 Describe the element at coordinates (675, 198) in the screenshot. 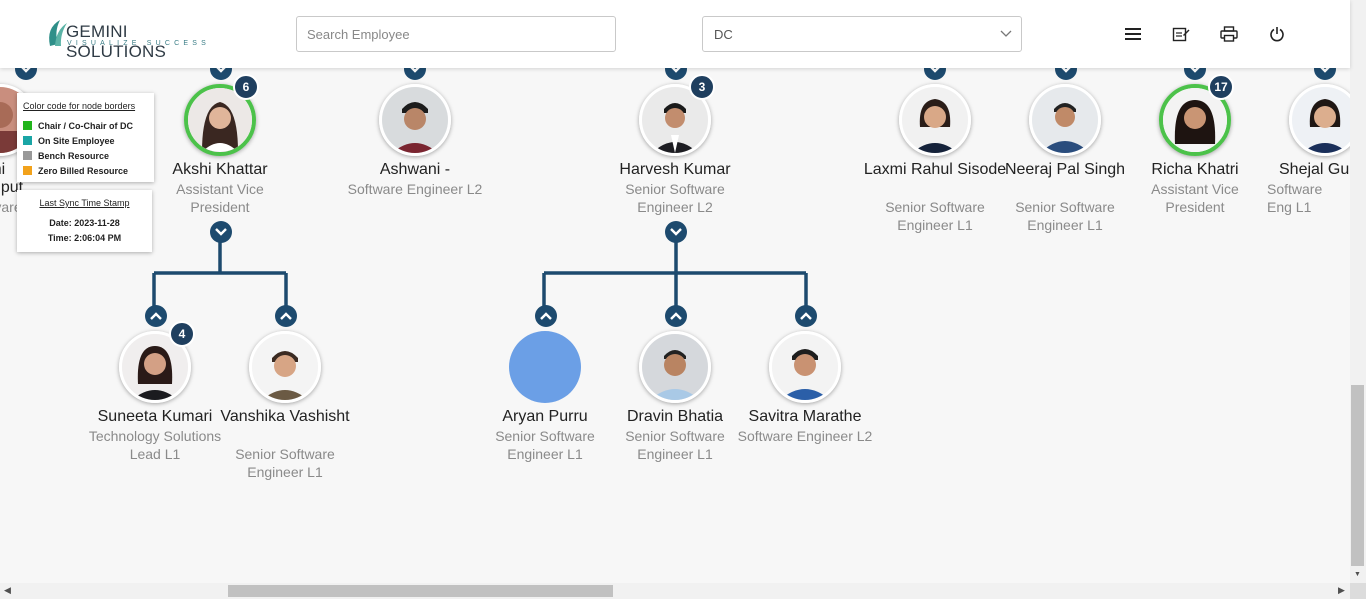

I see `employee-role: Senior Software Engineer L2` at that location.